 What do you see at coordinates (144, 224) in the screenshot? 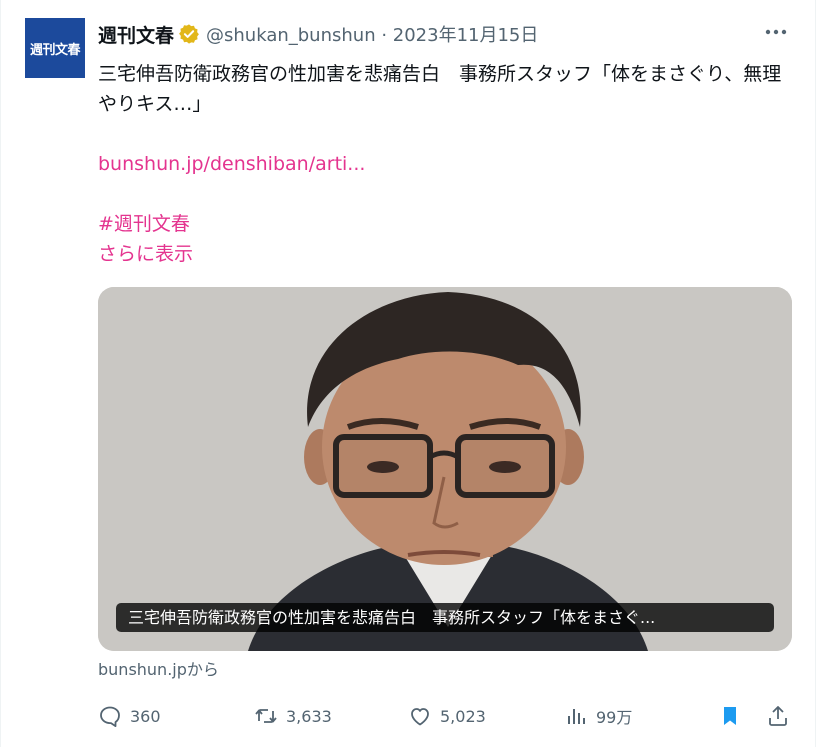
I see `hashtag-link: #週刊文春` at bounding box center [144, 224].